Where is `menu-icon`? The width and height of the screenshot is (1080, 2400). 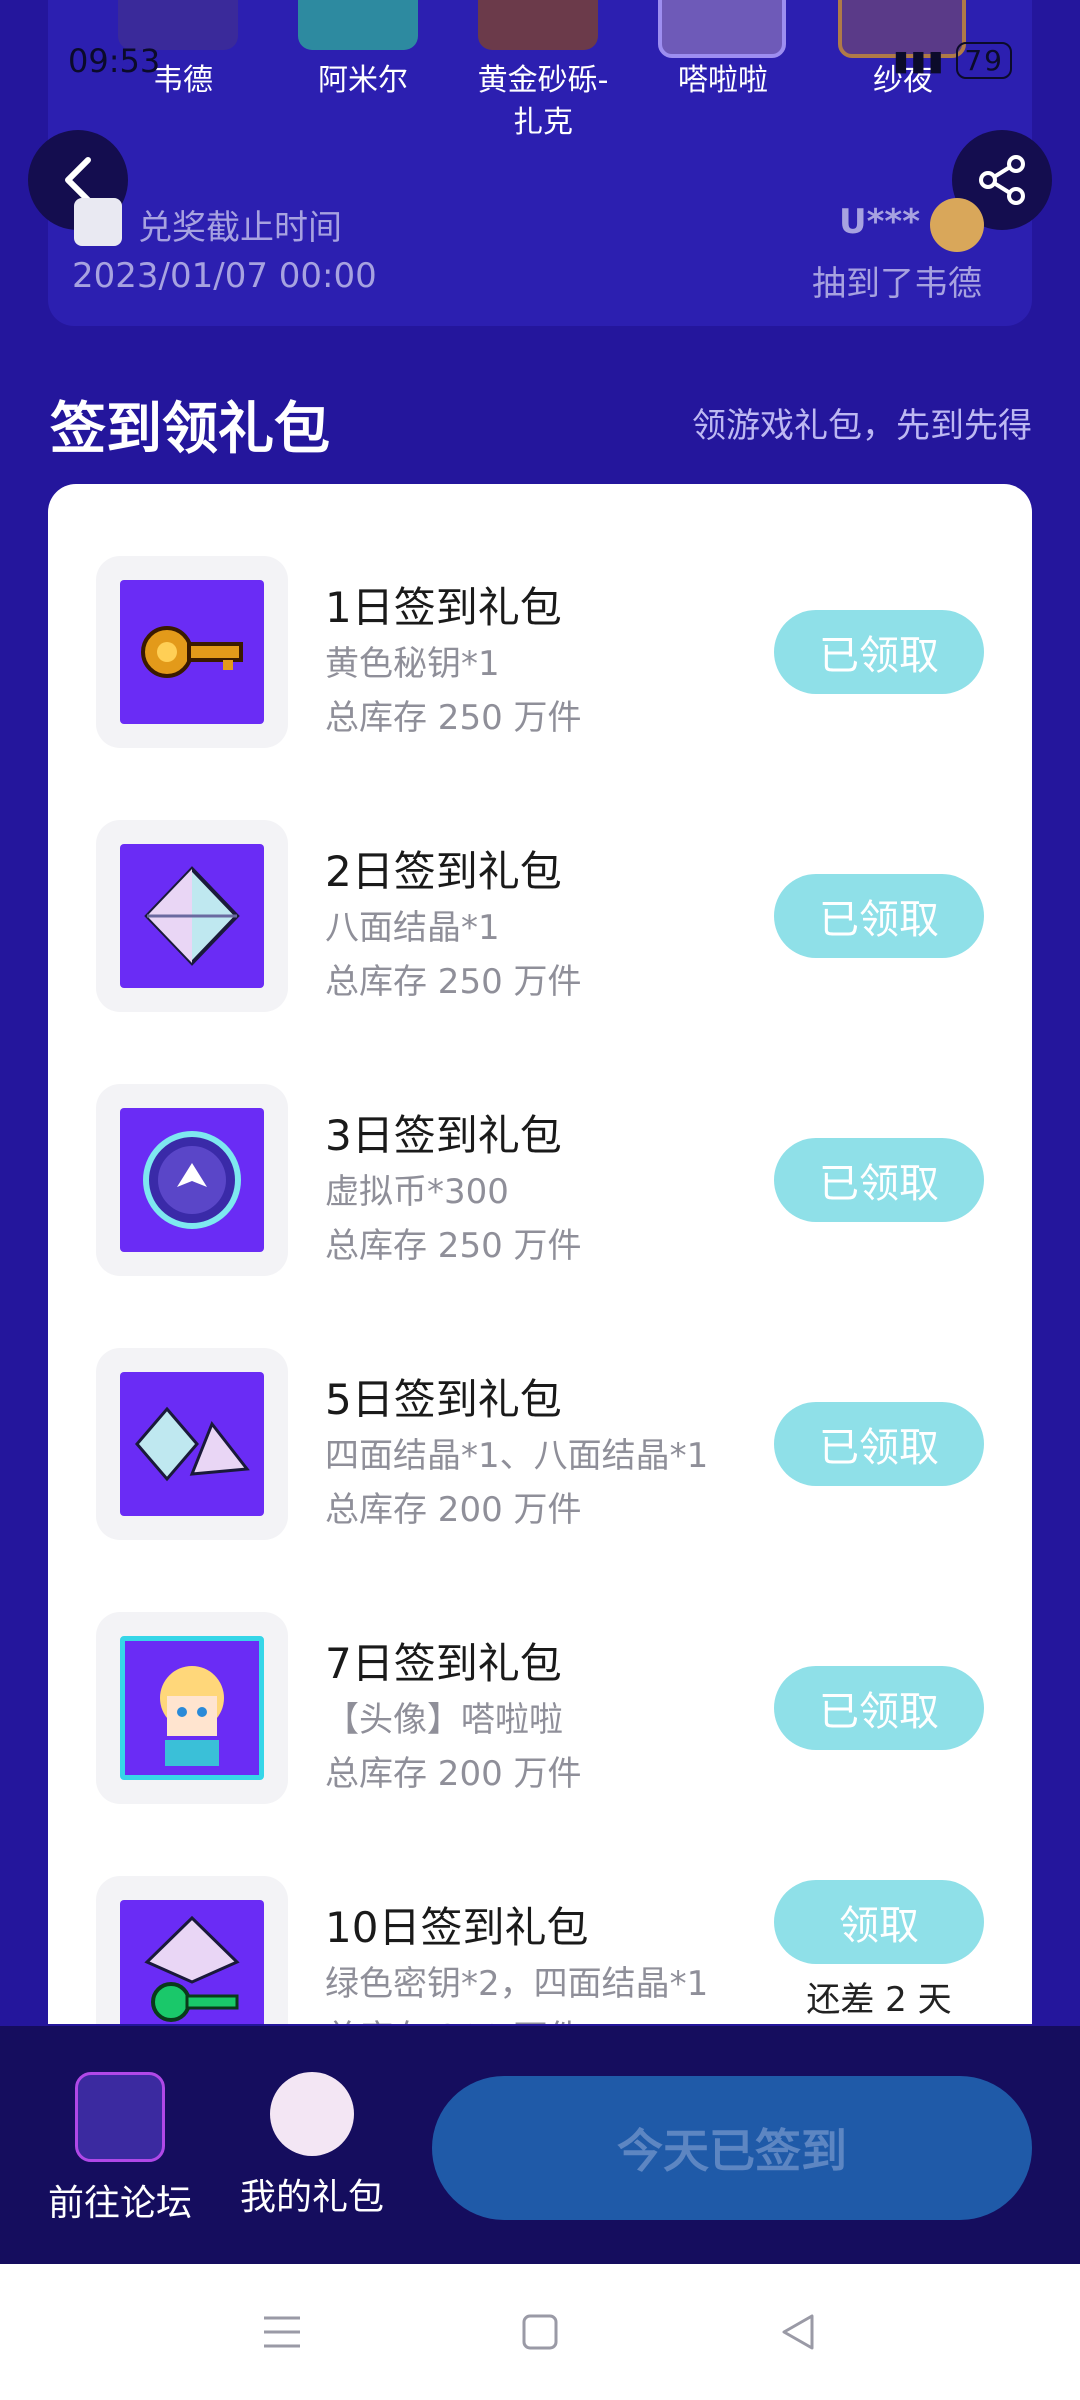
menu-icon is located at coordinates (282, 2332).